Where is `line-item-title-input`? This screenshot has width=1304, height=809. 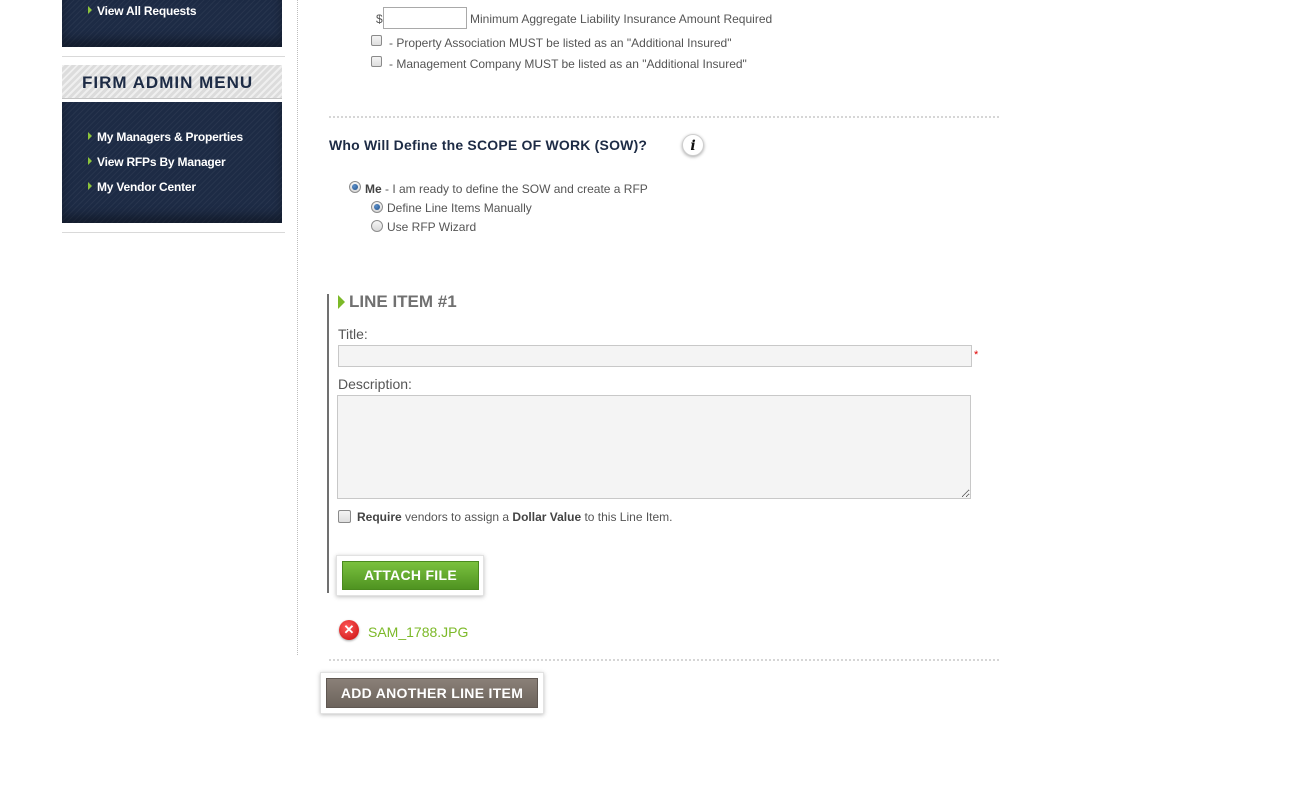
line-item-title-input is located at coordinates (655, 356).